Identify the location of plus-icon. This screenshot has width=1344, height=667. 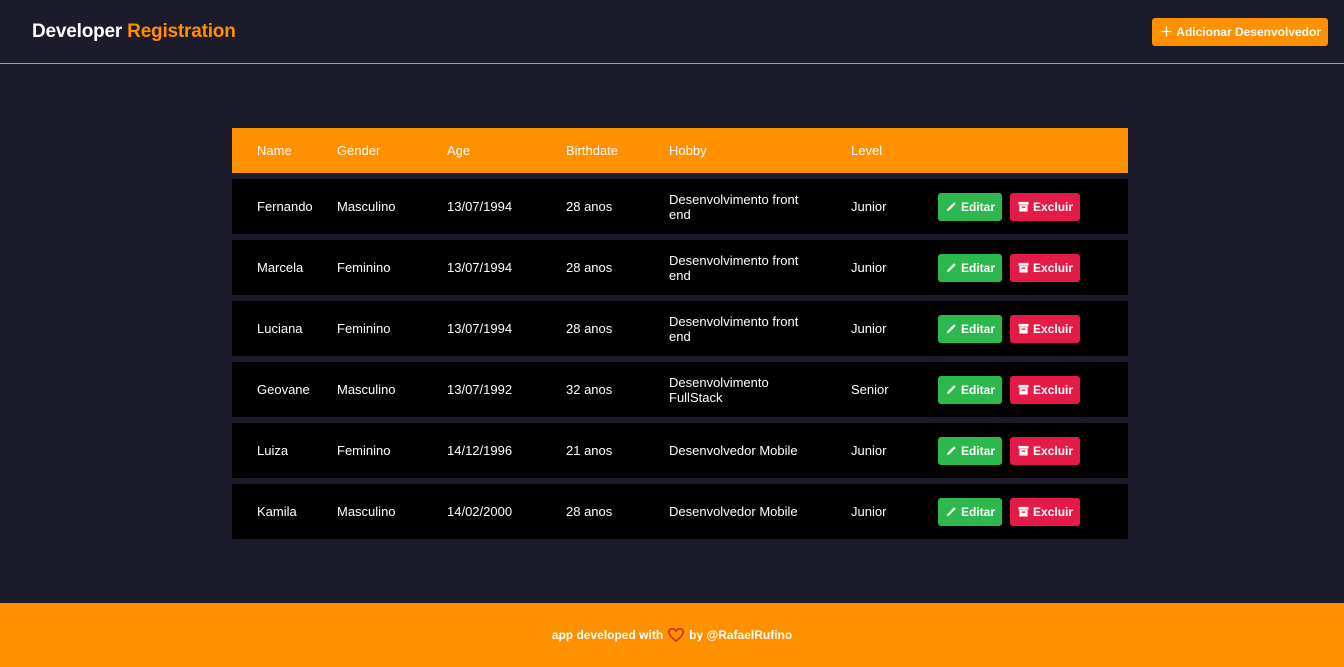
(1166, 31).